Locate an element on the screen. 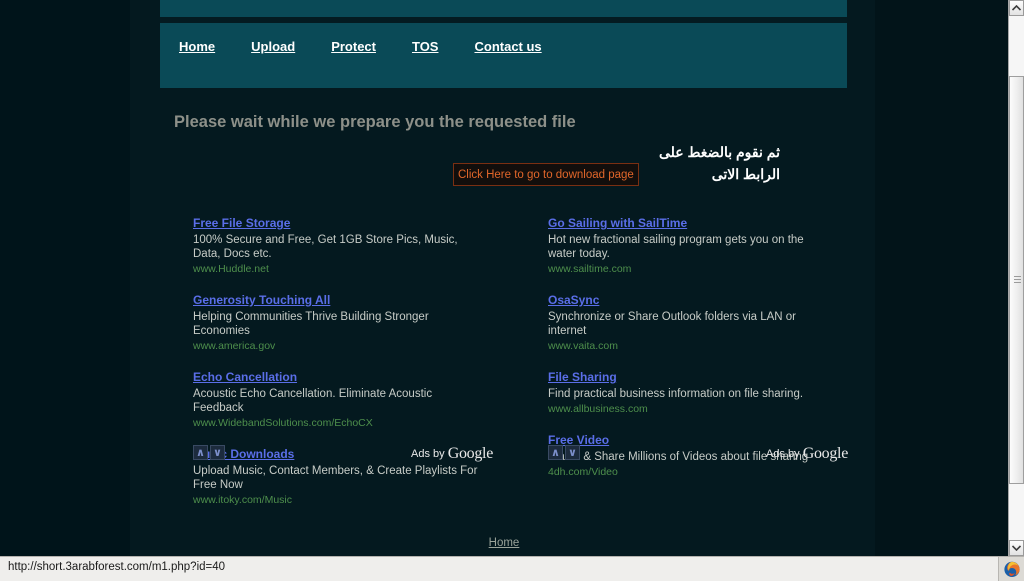  vertical-scrollbar is located at coordinates (1016, 278).